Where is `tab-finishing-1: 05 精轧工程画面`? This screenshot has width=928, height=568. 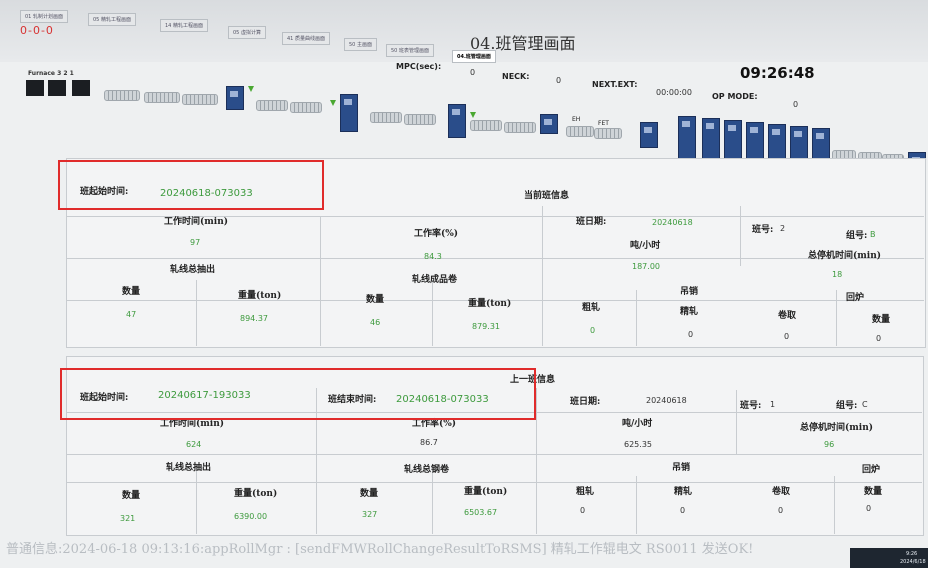 tab-finishing-1: 05 精轧工程画面 is located at coordinates (112, 19).